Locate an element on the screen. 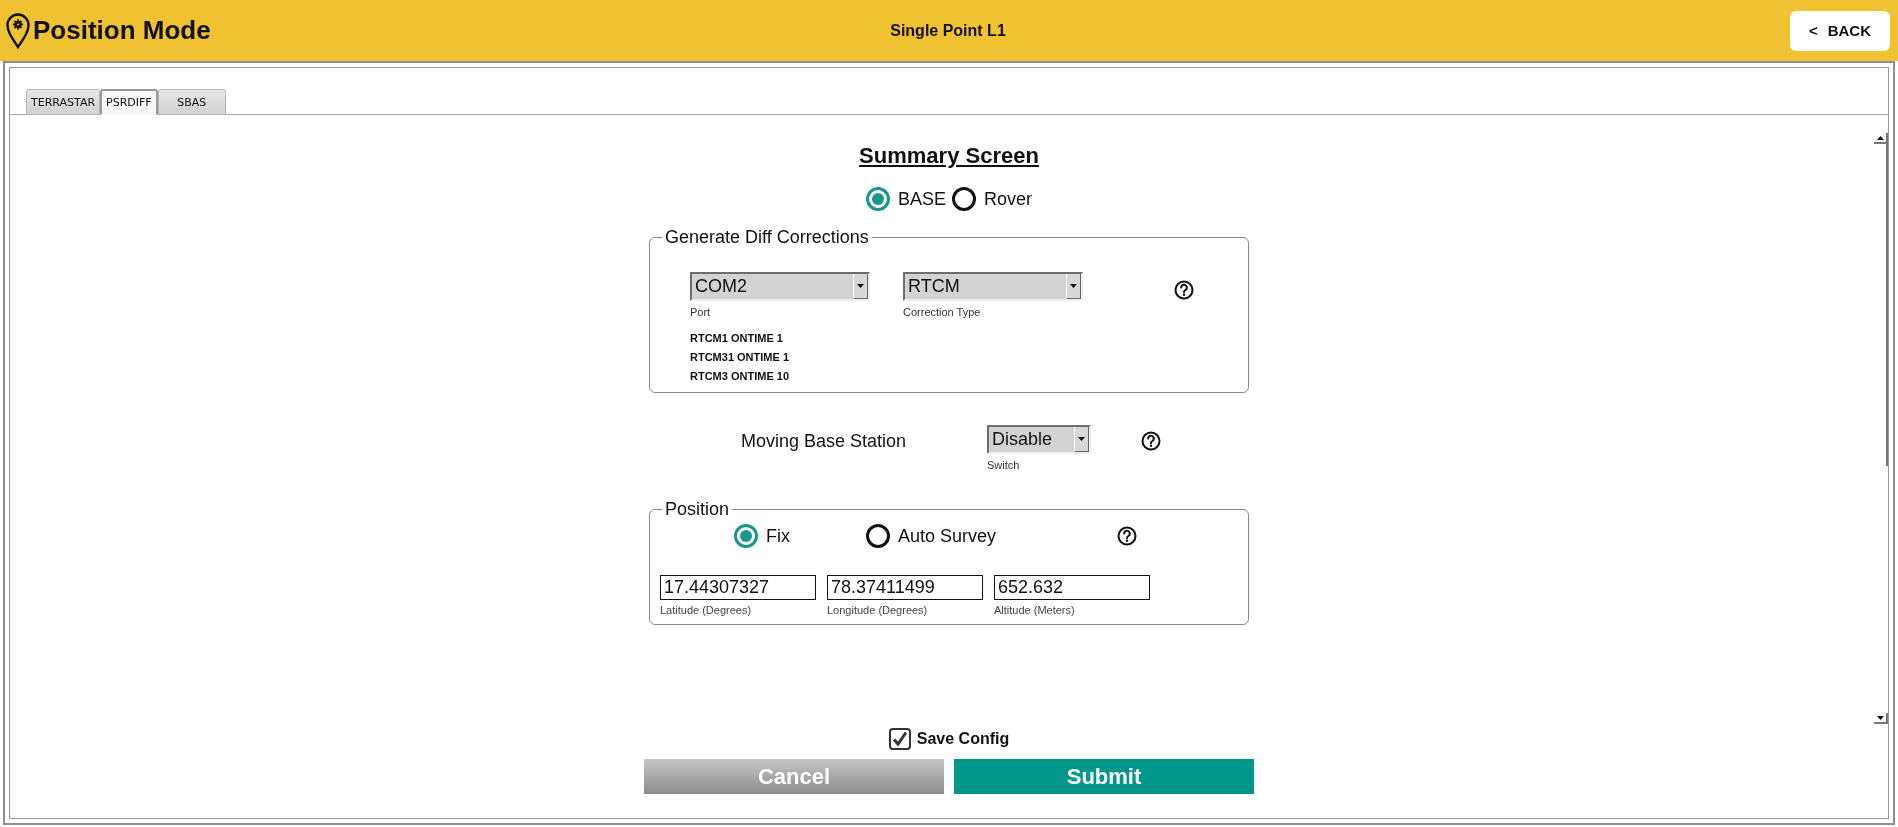 The width and height of the screenshot is (1898, 827). submit-button: Submit is located at coordinates (1104, 776).